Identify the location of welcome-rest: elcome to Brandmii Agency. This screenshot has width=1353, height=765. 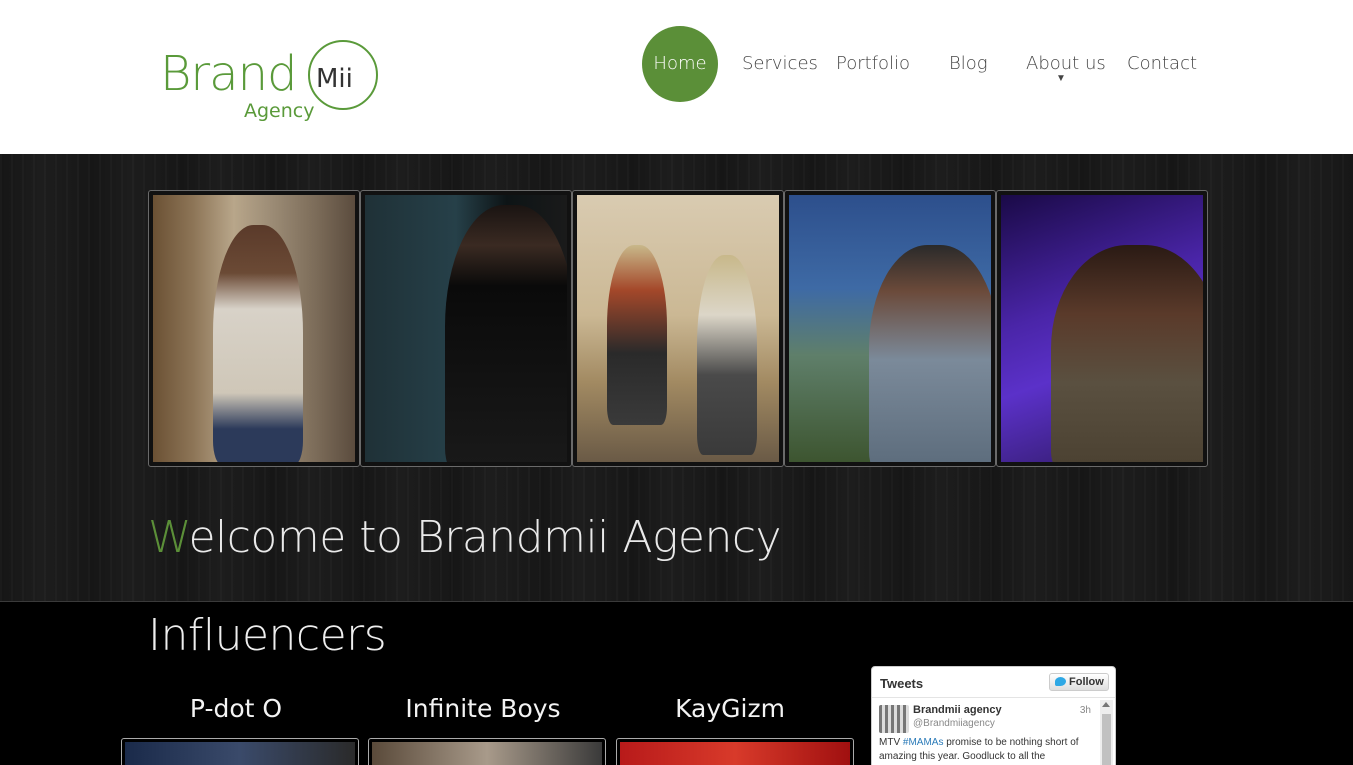
(485, 537).